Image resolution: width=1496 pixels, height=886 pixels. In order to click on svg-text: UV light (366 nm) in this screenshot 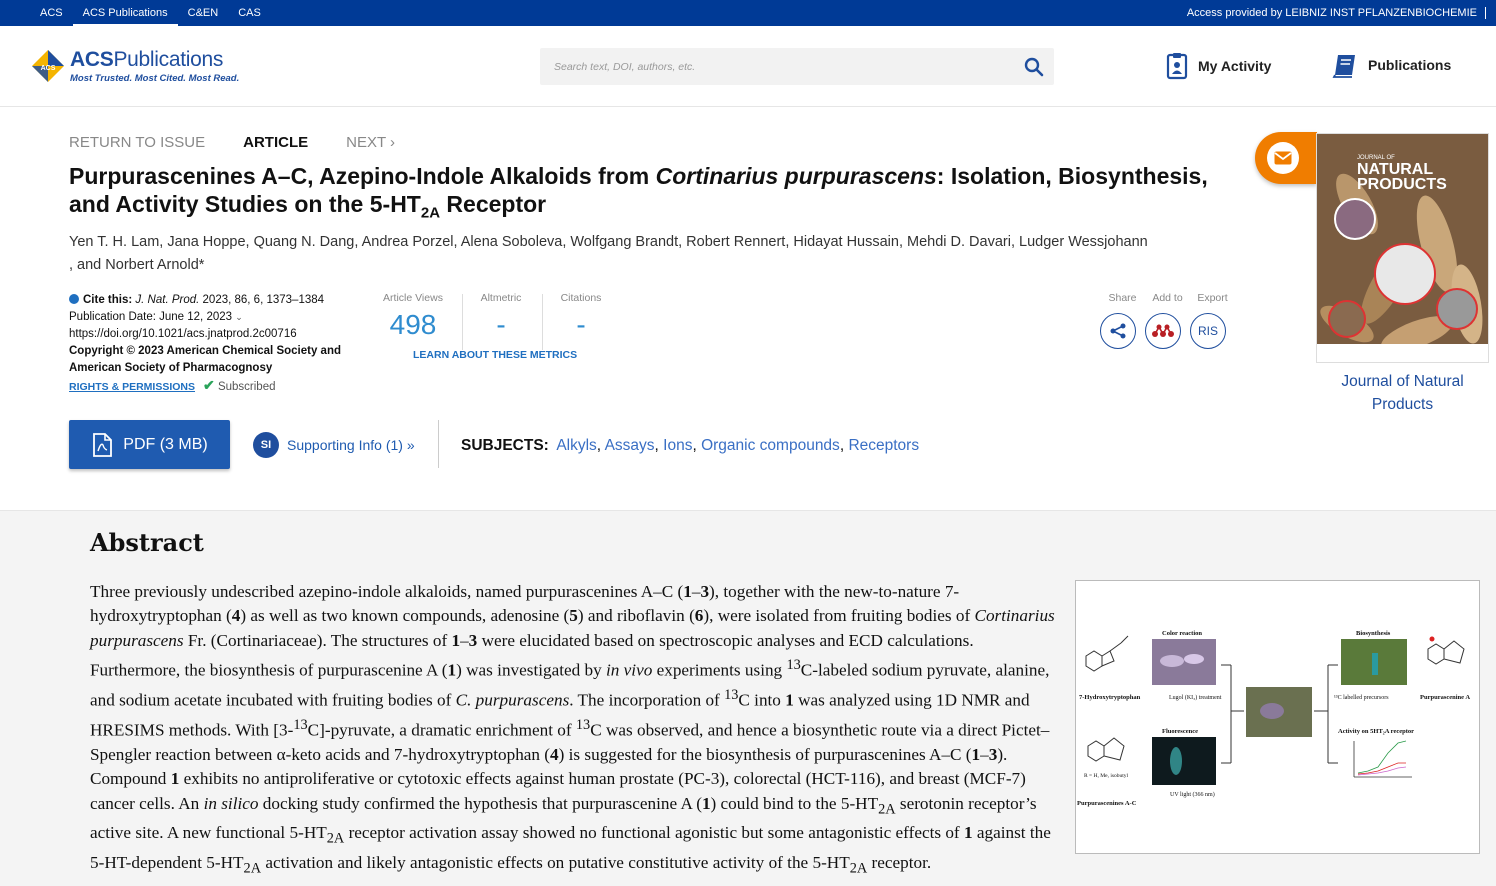, I will do `click(1192, 794)`.